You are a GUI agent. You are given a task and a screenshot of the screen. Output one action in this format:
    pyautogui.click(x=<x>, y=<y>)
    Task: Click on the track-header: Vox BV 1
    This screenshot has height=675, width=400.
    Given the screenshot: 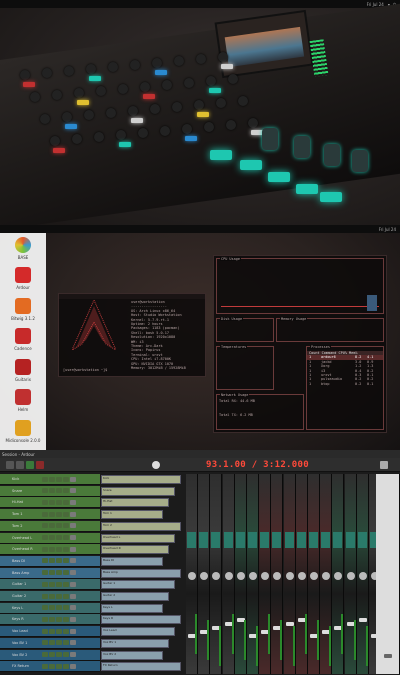 What is the action you would take?
    pyautogui.click(x=50, y=643)
    